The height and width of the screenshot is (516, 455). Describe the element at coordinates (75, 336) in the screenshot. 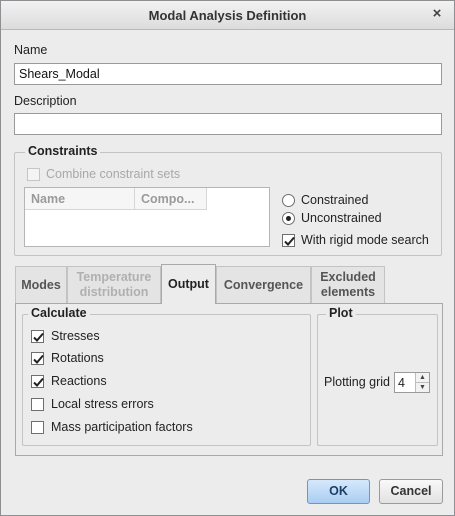

I see `stresses-label: Stresses` at that location.